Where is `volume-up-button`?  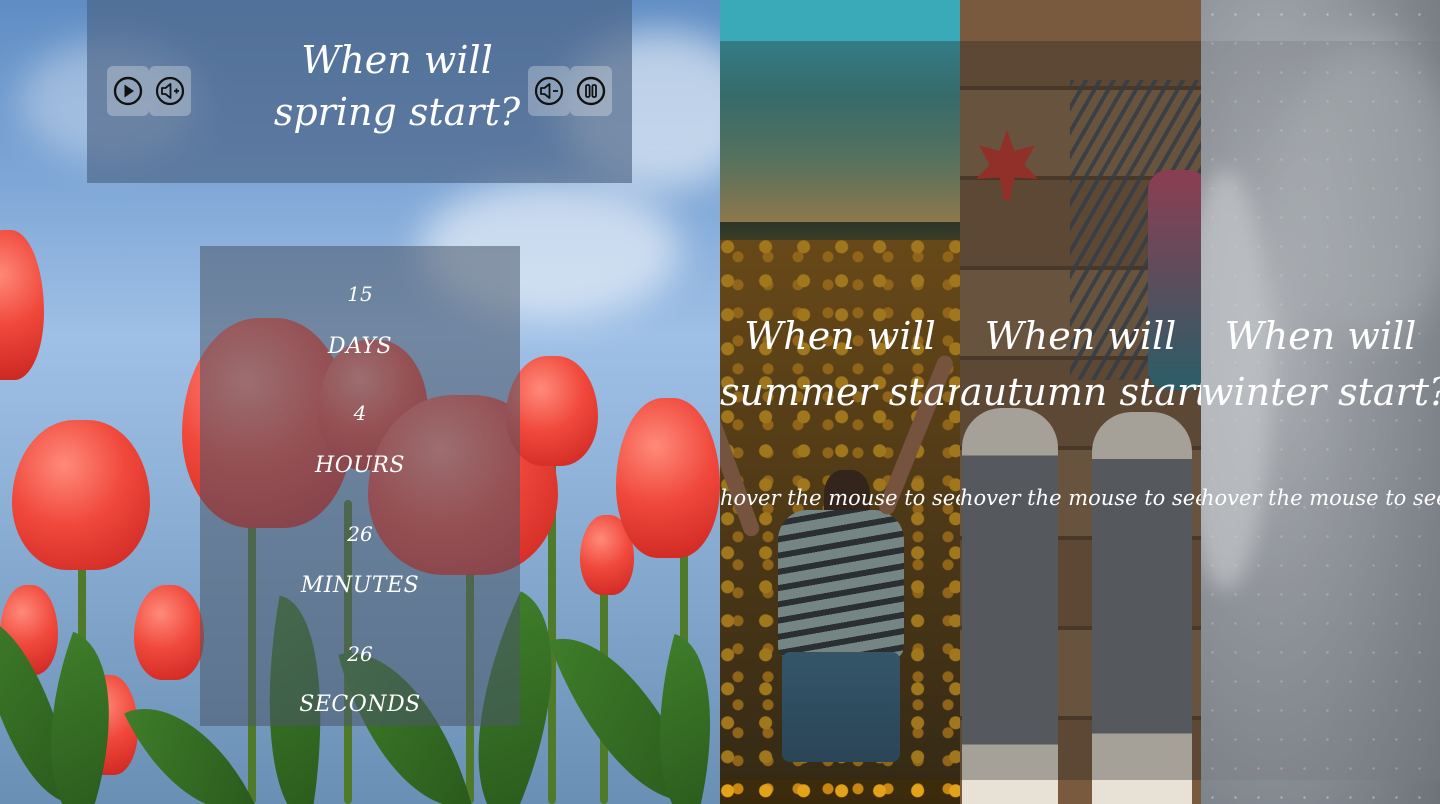
volume-up-button is located at coordinates (170, 91).